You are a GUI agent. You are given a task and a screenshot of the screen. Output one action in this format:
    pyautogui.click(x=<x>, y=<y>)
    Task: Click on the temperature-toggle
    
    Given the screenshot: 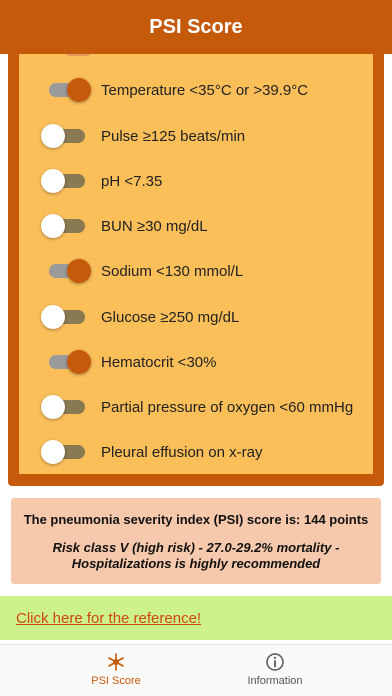 What is the action you would take?
    pyautogui.click(x=70, y=90)
    